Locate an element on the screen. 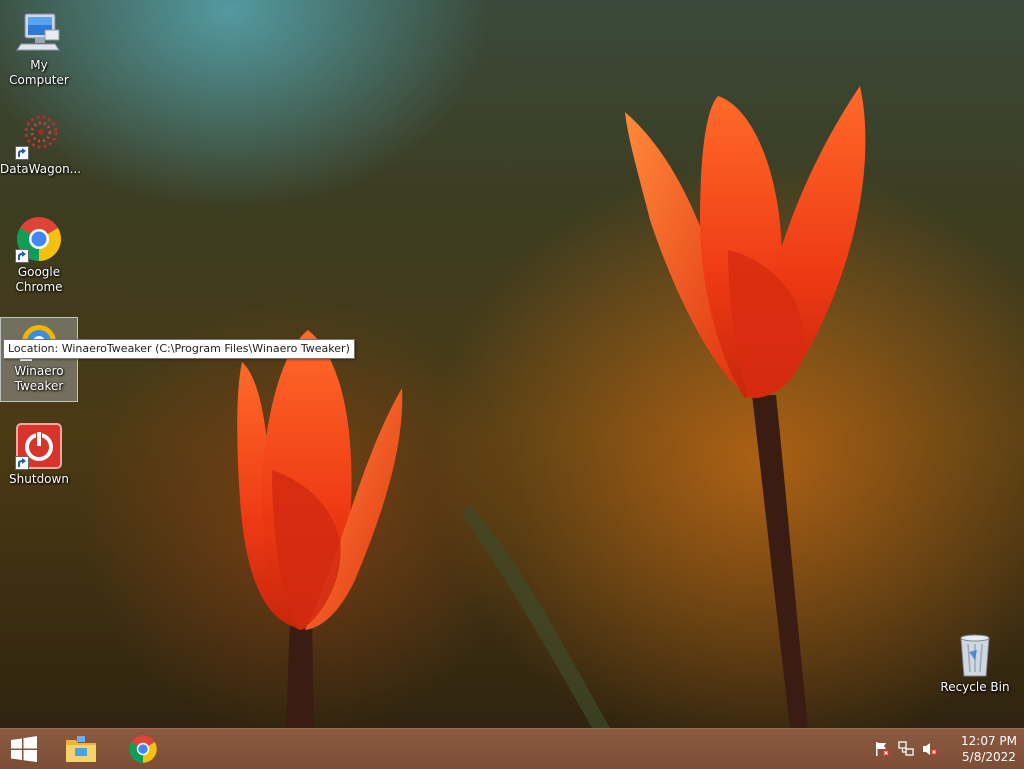  desktop-icon-my-computer: My Computer is located at coordinates (39, 48).